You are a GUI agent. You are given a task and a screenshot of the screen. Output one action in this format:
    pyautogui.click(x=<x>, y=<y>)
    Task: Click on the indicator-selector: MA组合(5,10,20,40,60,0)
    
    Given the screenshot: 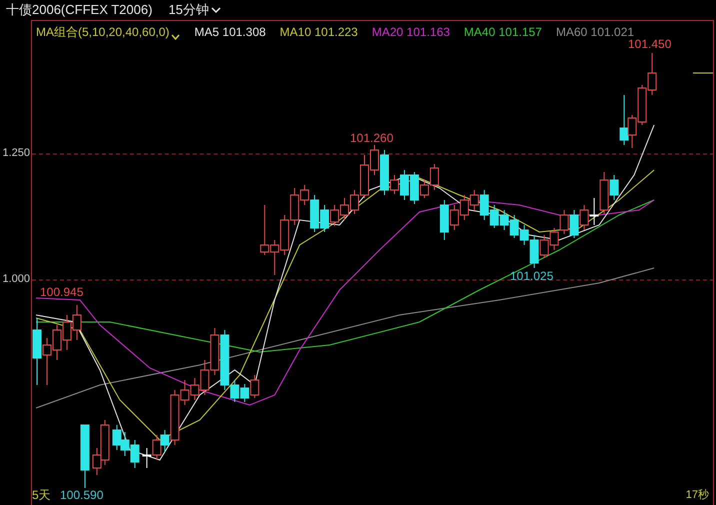 What is the action you would take?
    pyautogui.click(x=108, y=32)
    